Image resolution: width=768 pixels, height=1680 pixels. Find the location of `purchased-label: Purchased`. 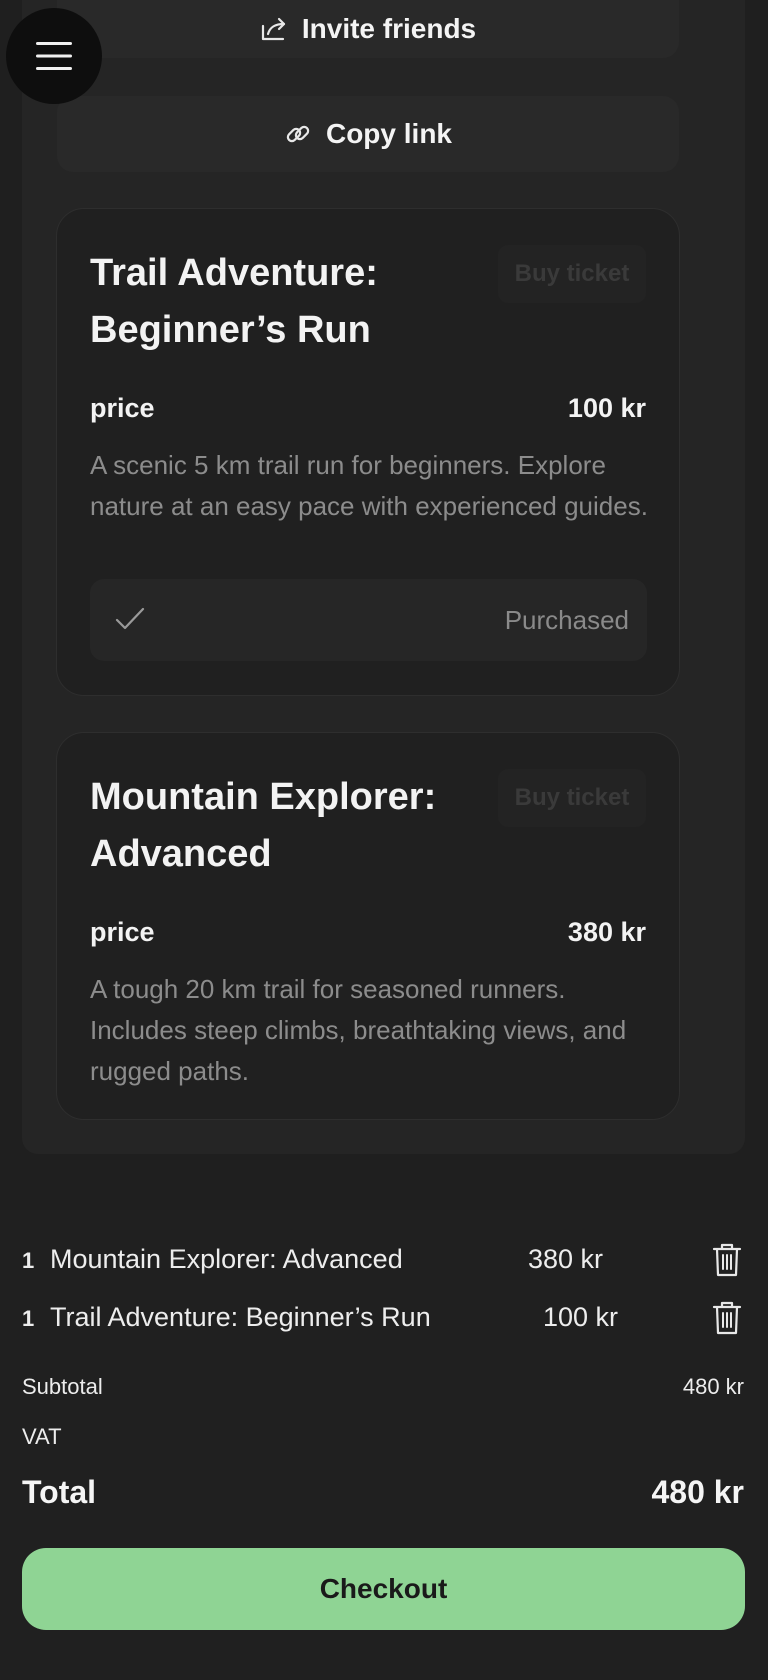

purchased-label: Purchased is located at coordinates (566, 620).